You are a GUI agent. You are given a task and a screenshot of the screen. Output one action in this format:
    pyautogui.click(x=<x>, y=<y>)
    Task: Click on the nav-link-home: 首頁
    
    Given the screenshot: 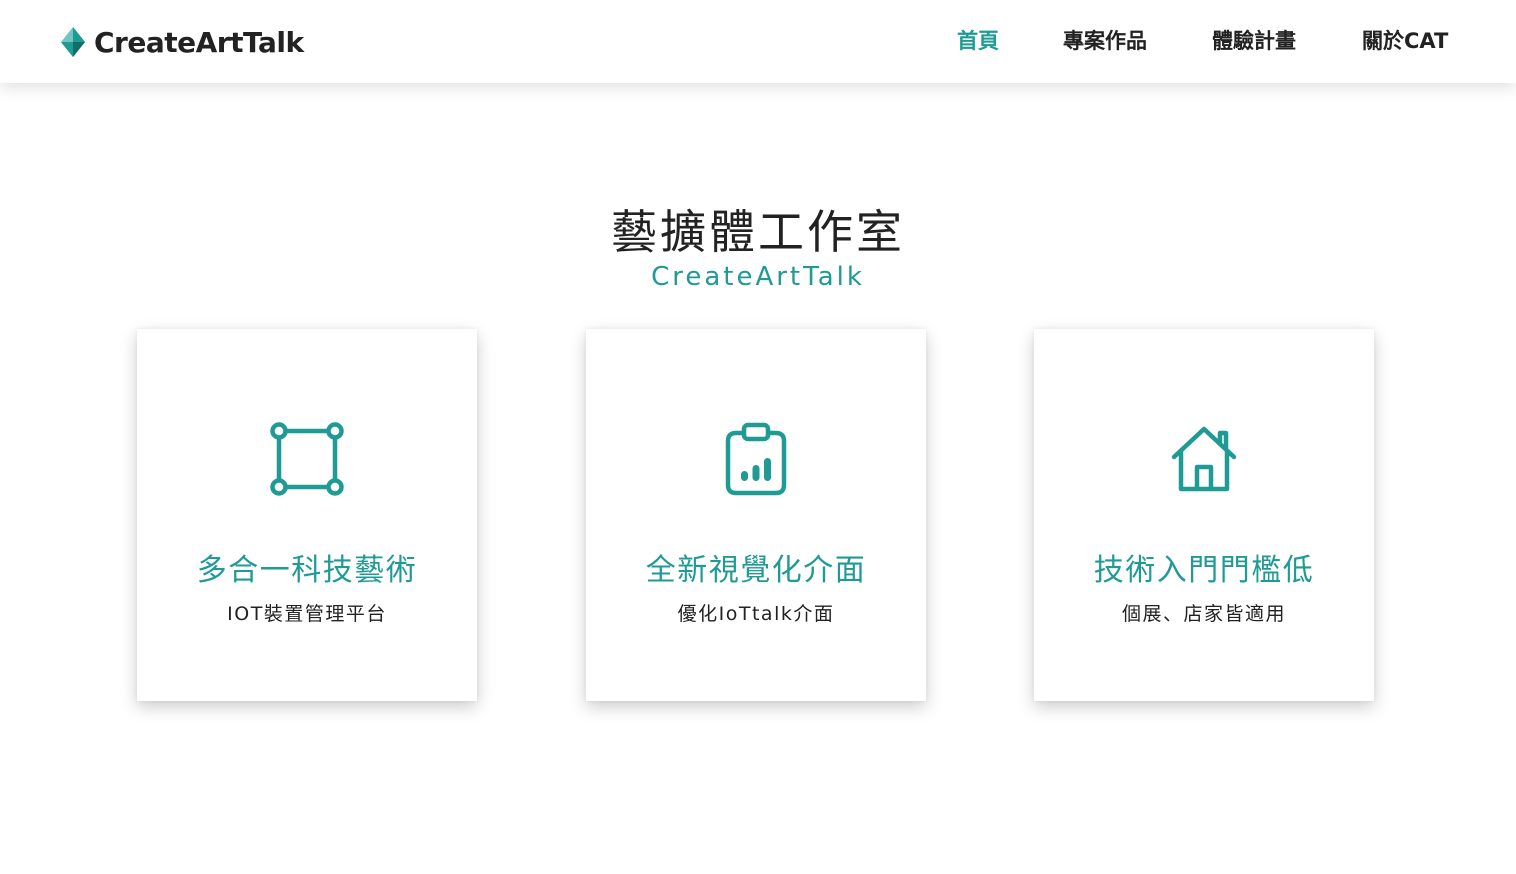 What is the action you would take?
    pyautogui.click(x=978, y=41)
    